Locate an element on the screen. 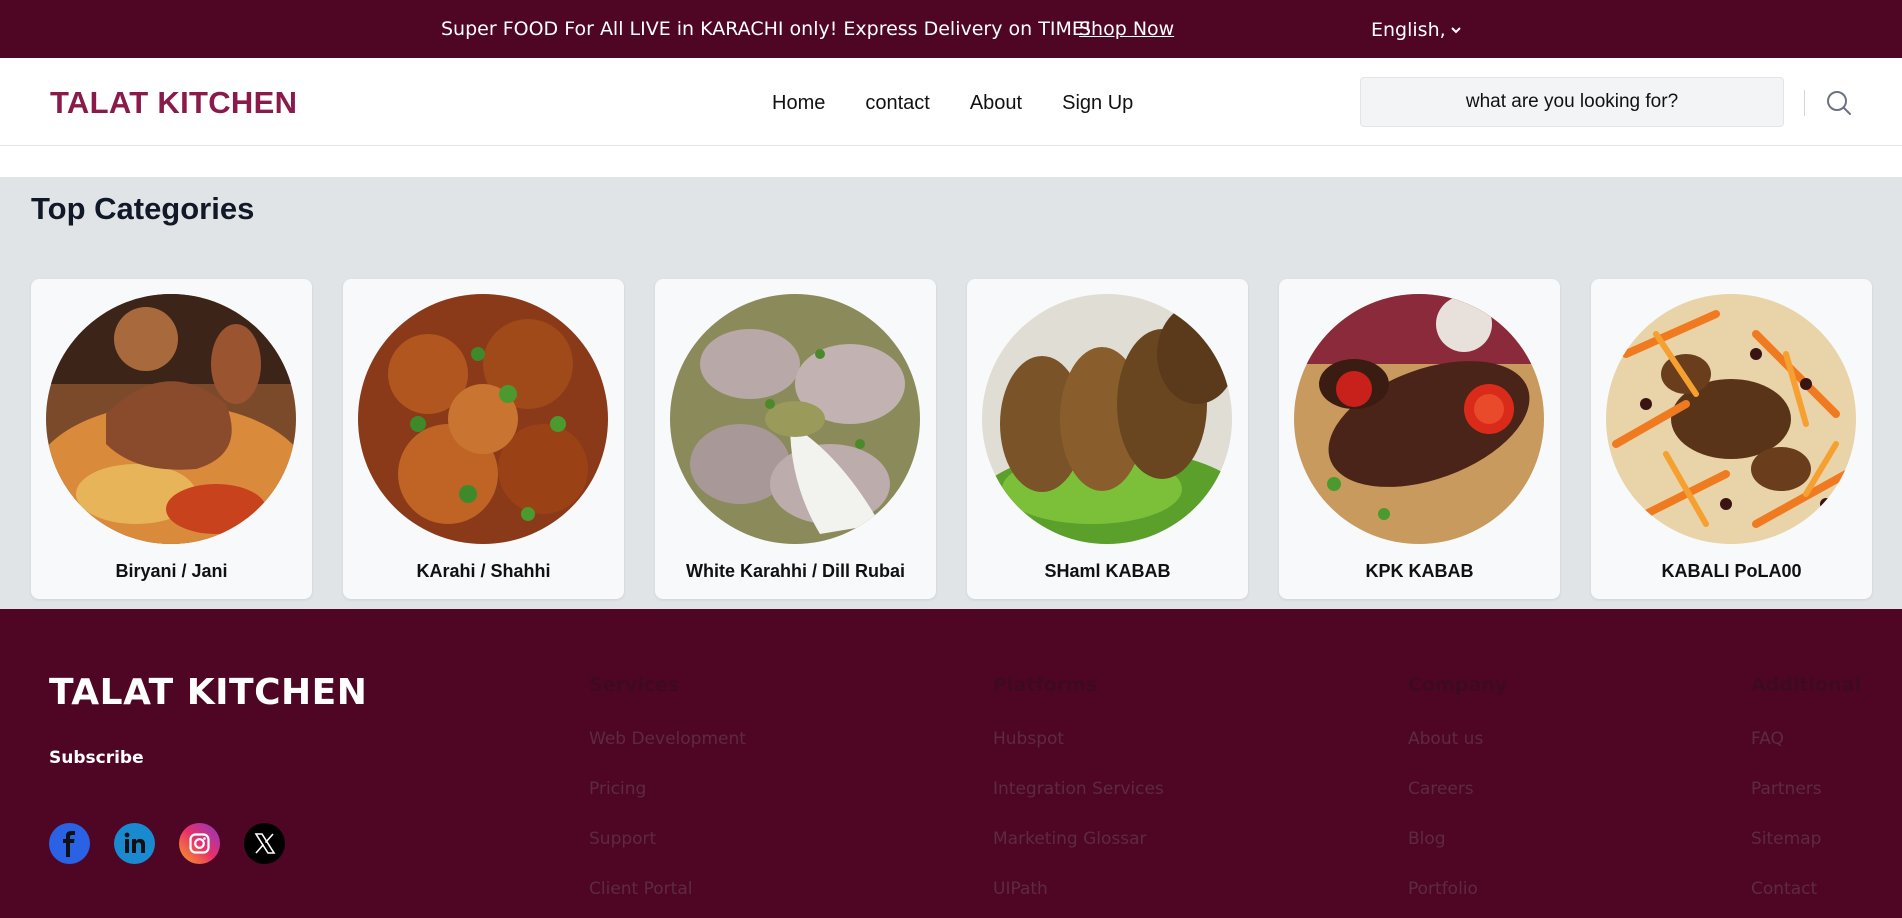  search-input is located at coordinates (1572, 102).